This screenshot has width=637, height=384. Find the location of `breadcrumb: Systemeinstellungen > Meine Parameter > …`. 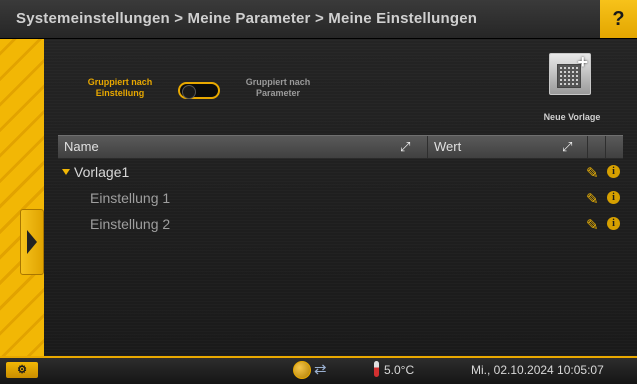

breadcrumb: Systemeinstellungen > Meine Parameter > … is located at coordinates (247, 18).